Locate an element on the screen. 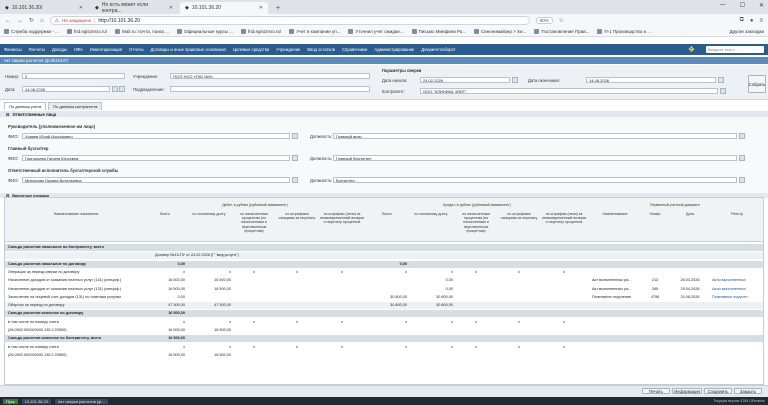 This screenshot has height=405, width=768. menu-item-admin: Администрирование is located at coordinates (394, 49).